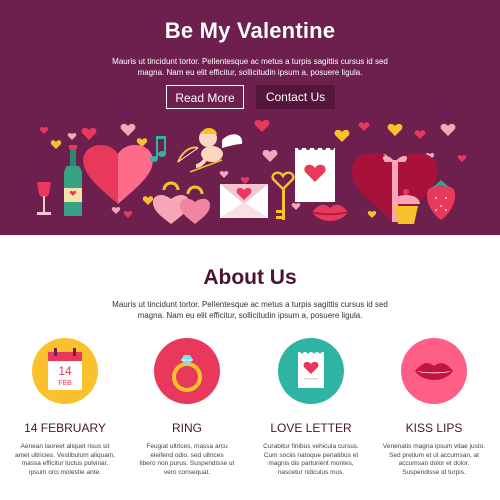  What do you see at coordinates (65, 472) in the screenshot?
I see `feature-description-line: ipsum orci molestie ante.` at bounding box center [65, 472].